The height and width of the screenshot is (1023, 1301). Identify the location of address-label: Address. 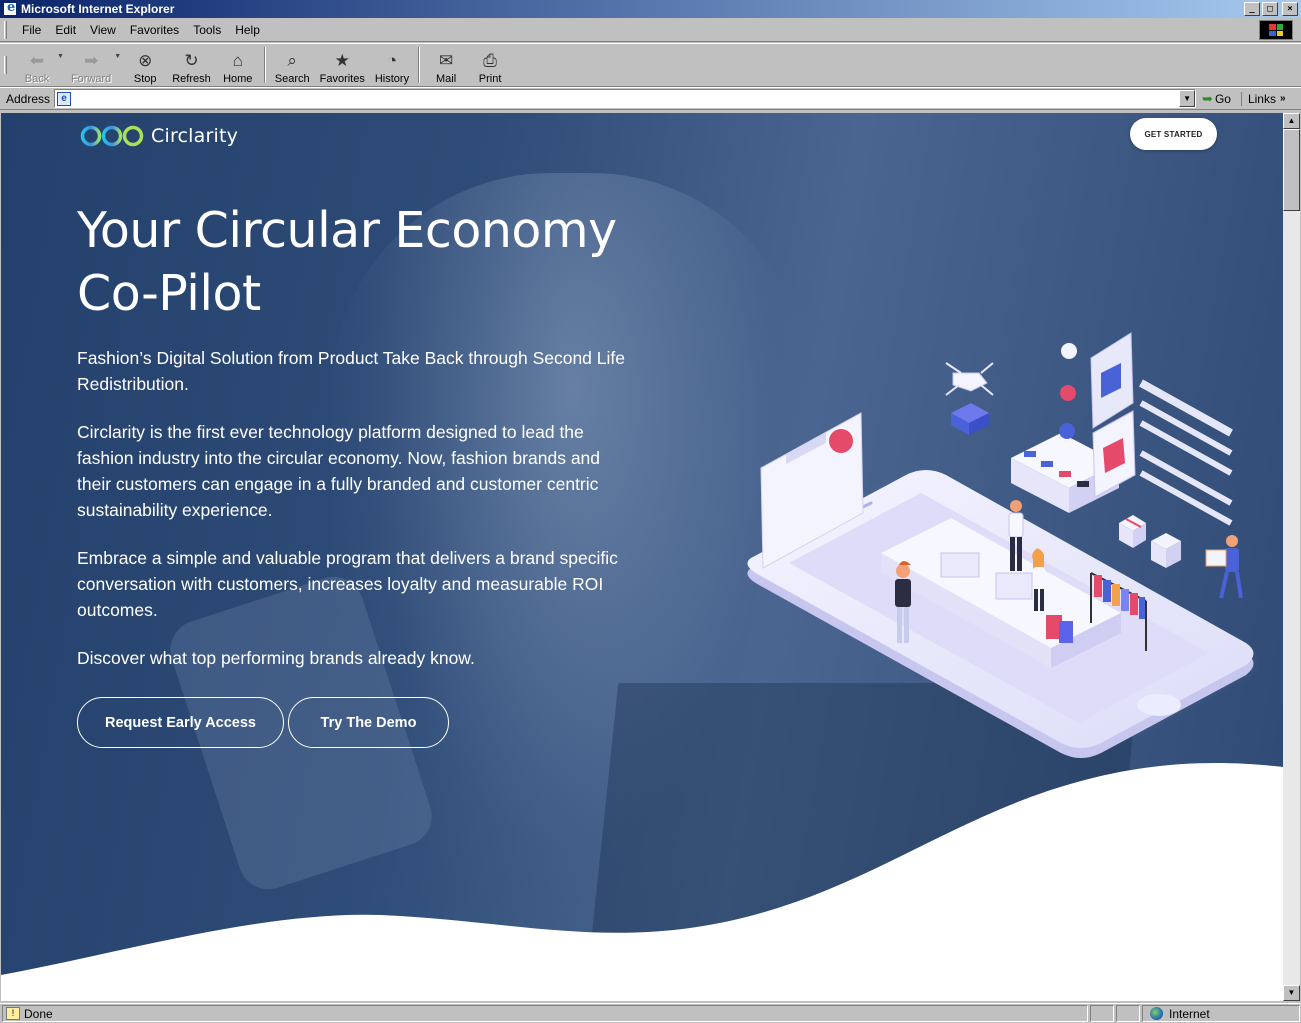
(28, 98).